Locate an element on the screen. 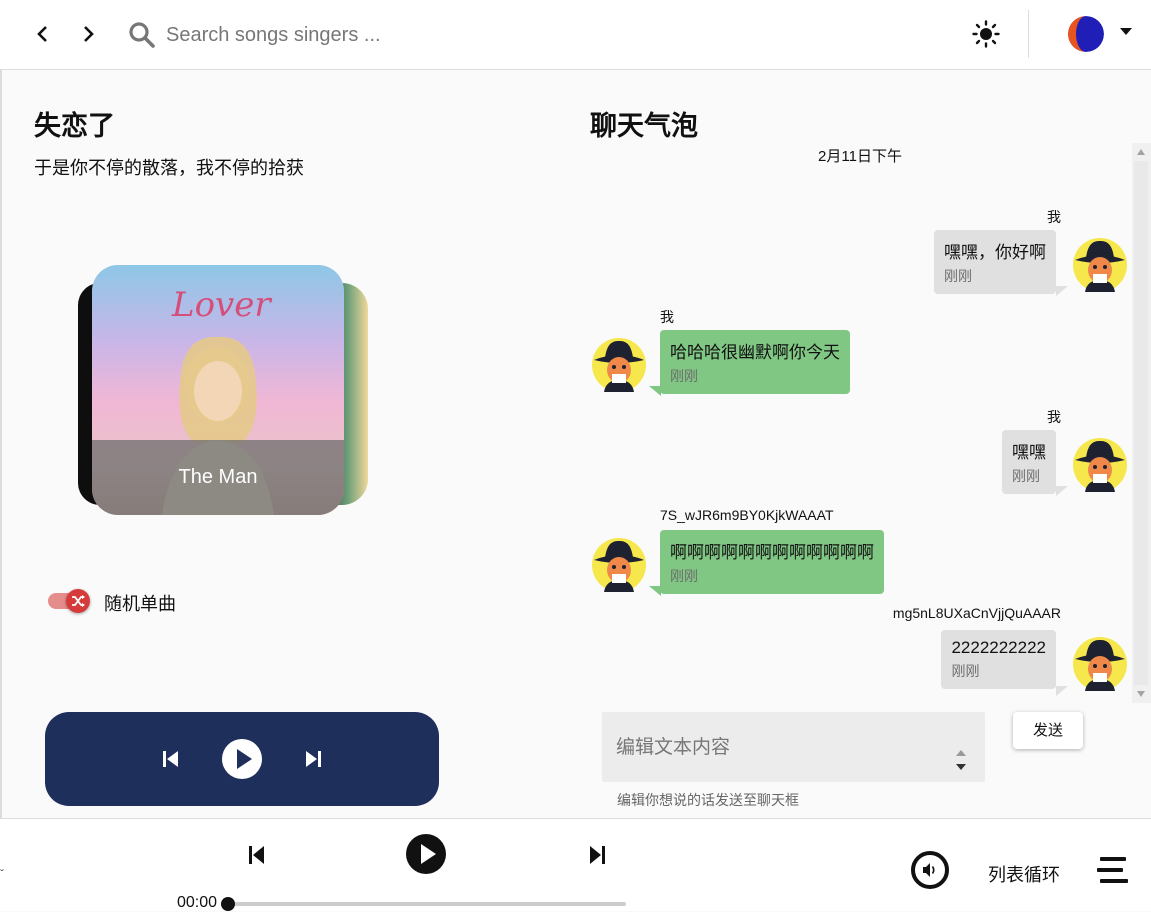 This screenshot has width=1151, height=912. chevron-left-icon is located at coordinates (42, 34).